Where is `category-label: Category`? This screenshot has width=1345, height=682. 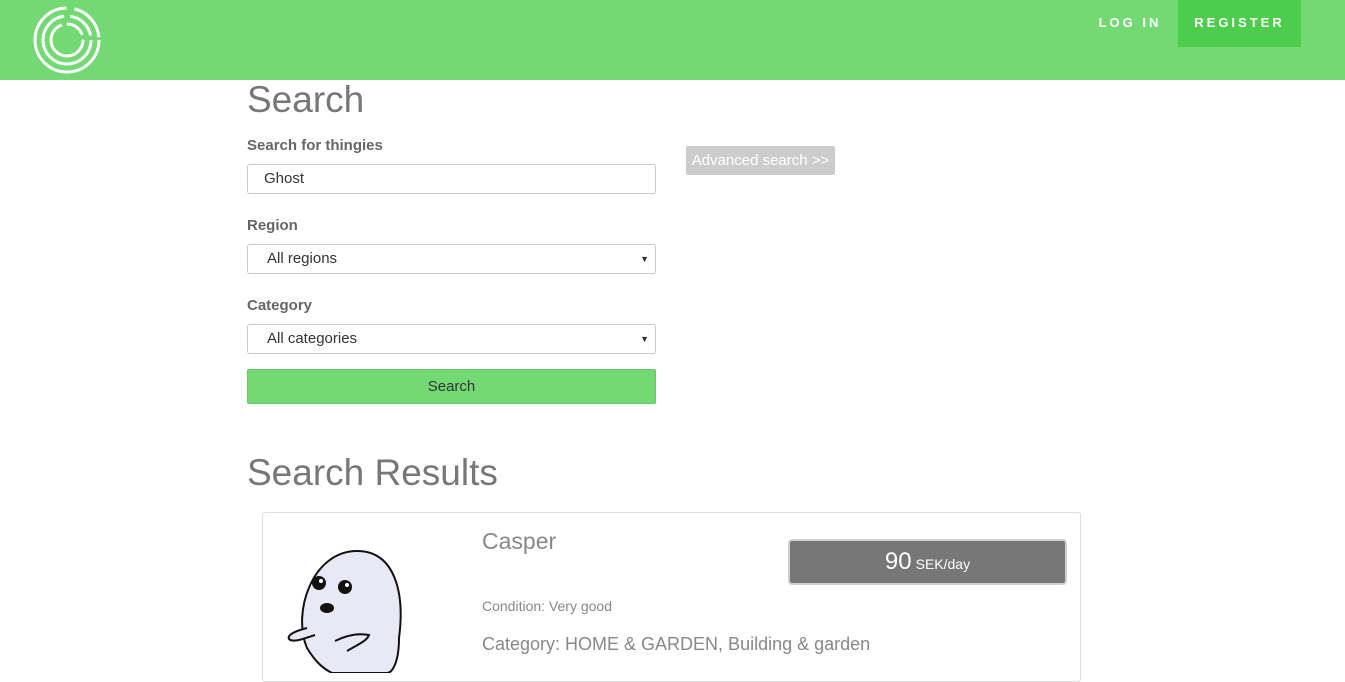 category-label: Category is located at coordinates (280, 305).